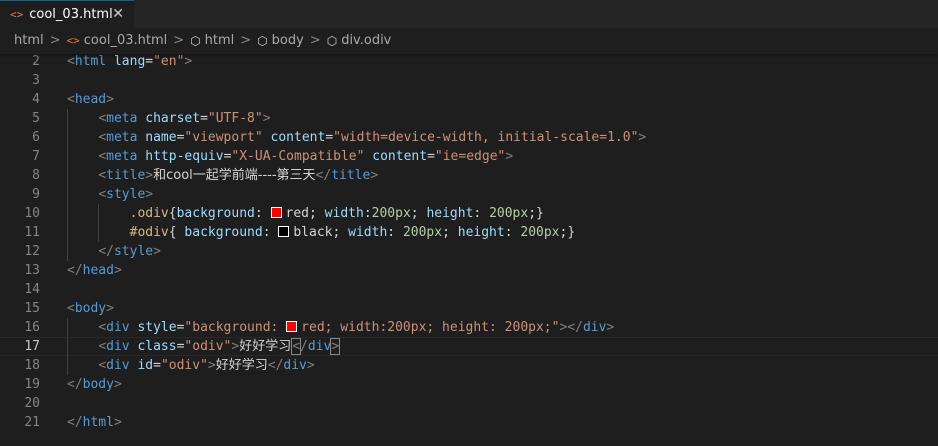 The width and height of the screenshot is (938, 446). What do you see at coordinates (469, 422) in the screenshot?
I see `code-line: 21 </html>` at bounding box center [469, 422].